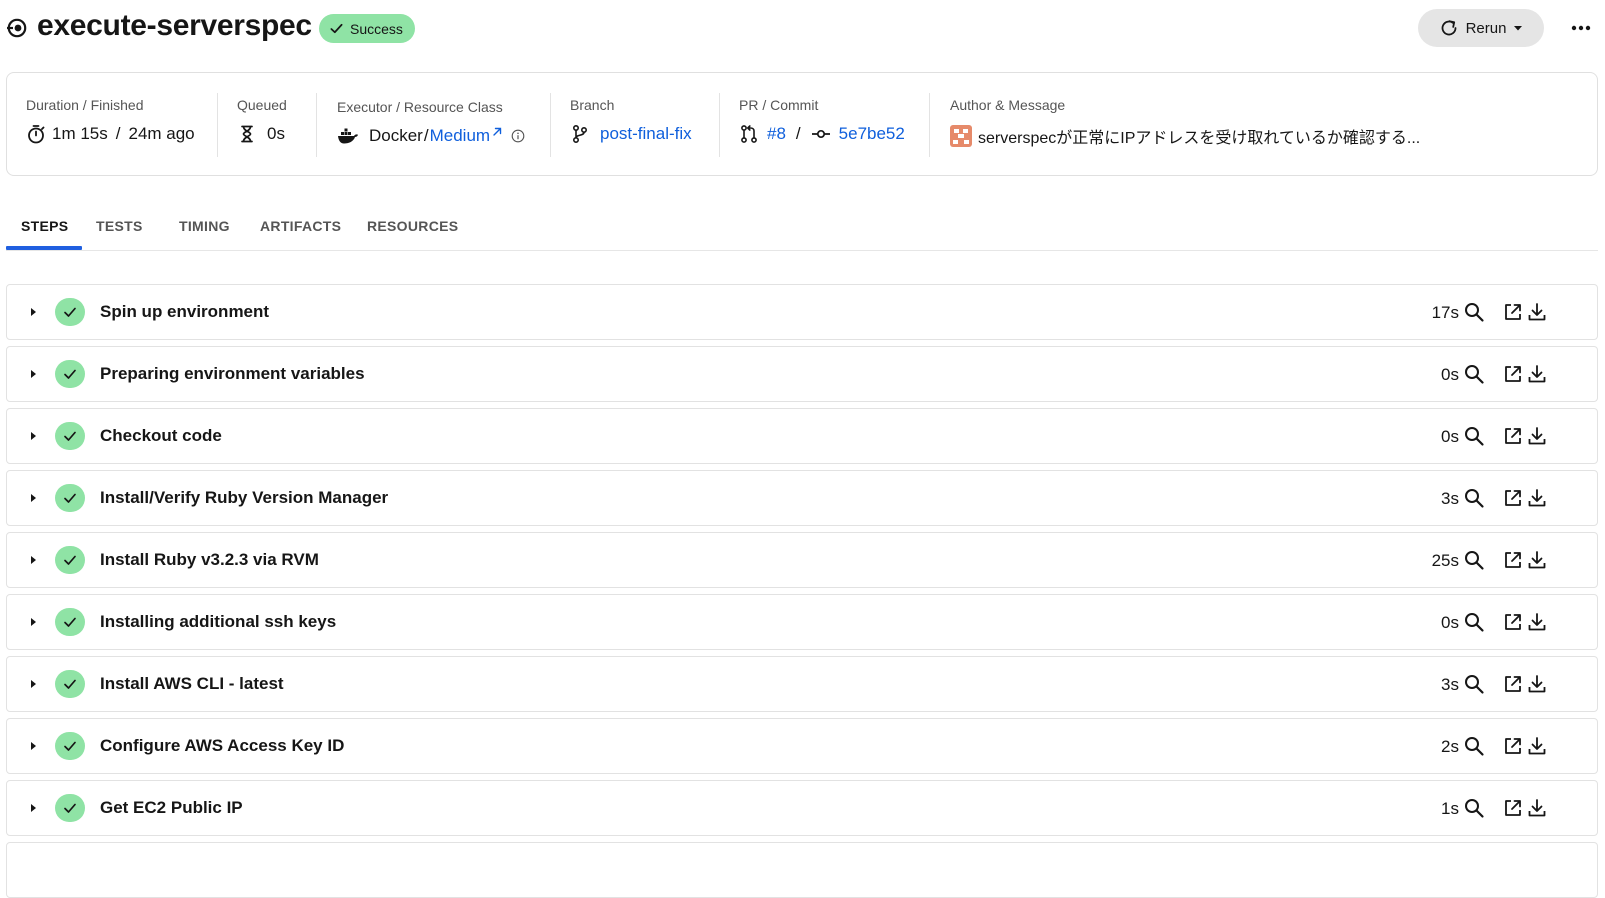 The width and height of the screenshot is (1605, 898). I want to click on author-label: Author & Message, so click(1008, 105).